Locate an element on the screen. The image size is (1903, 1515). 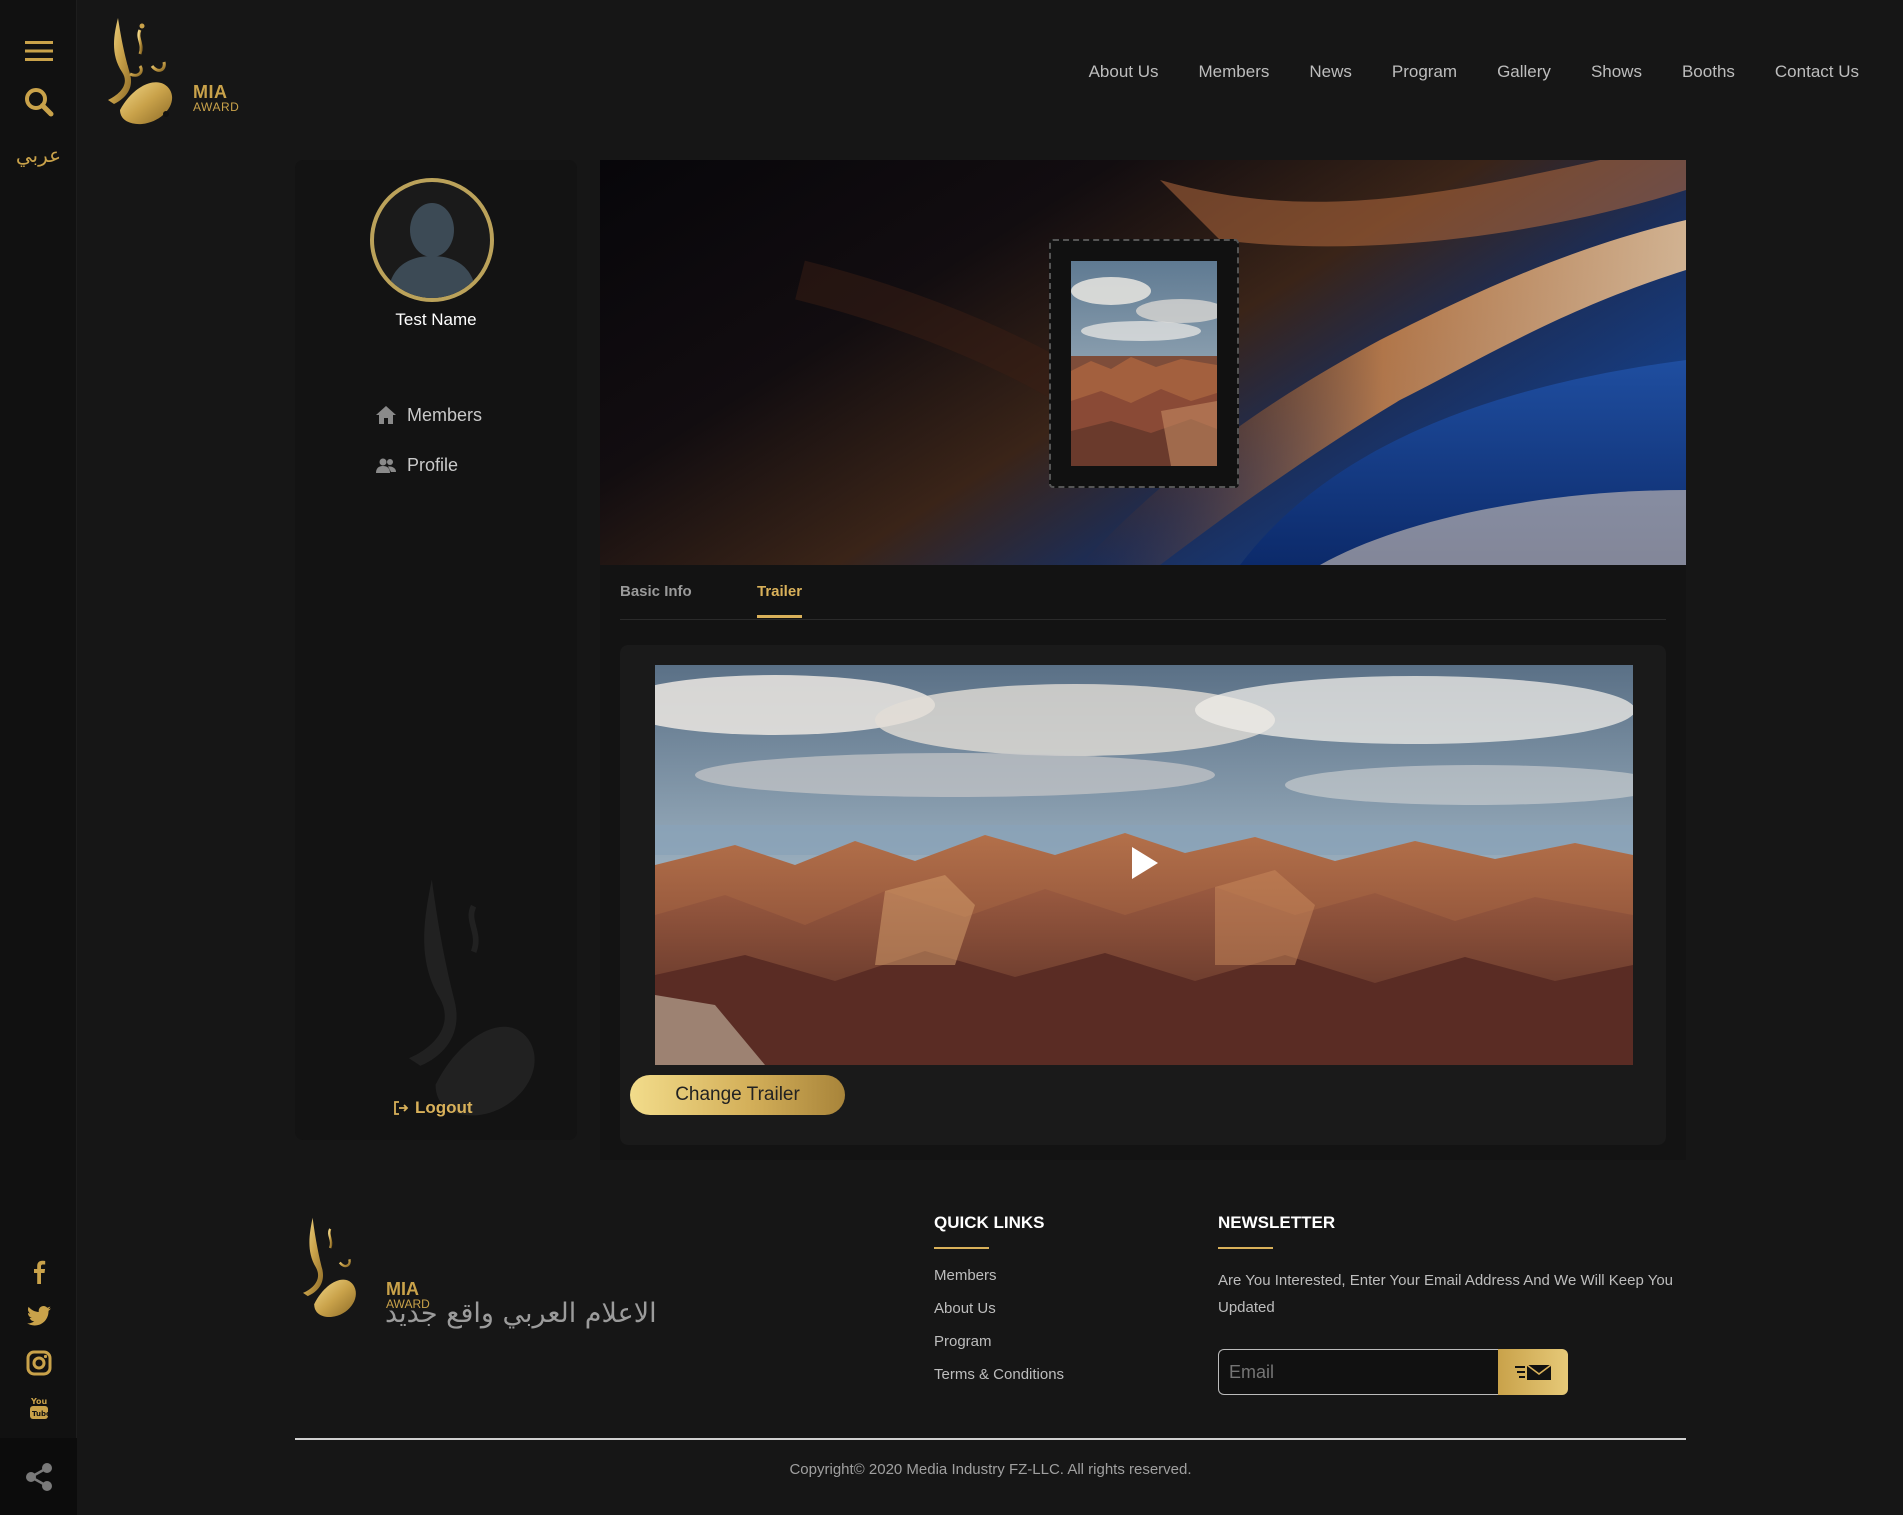
svg-text: Tube is located at coordinates (40, 1414).